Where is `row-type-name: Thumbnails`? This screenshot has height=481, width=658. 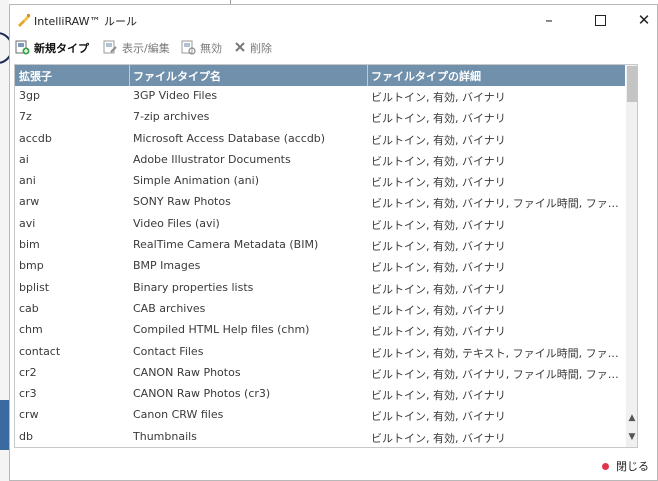
row-type-name: Thumbnails is located at coordinates (165, 436).